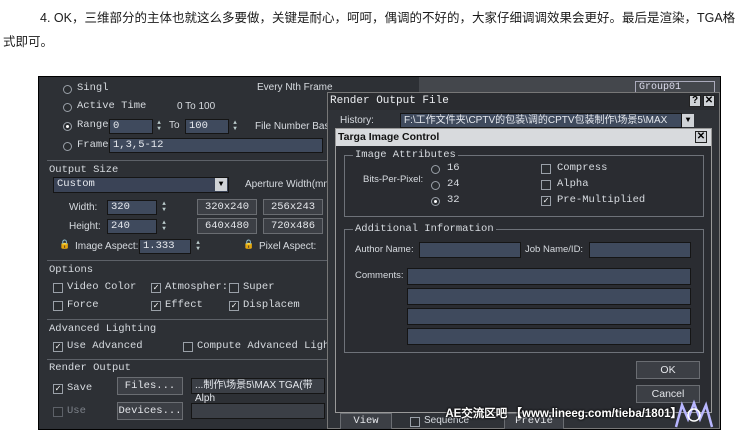  Describe the element at coordinates (58, 288) in the screenshot. I see `video-color-checkbox` at that location.